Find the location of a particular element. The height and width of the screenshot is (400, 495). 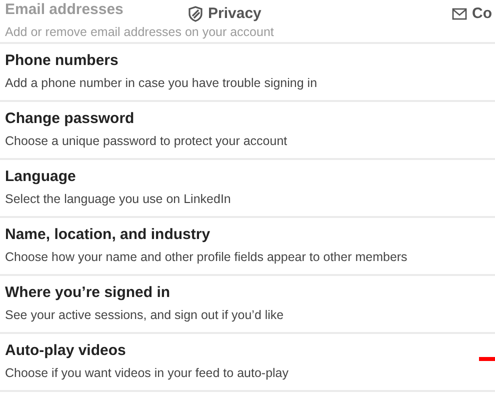

settings-row: Auto-play videos Choose if you want videos in your feed to auto-play is located at coordinates (247, 363).